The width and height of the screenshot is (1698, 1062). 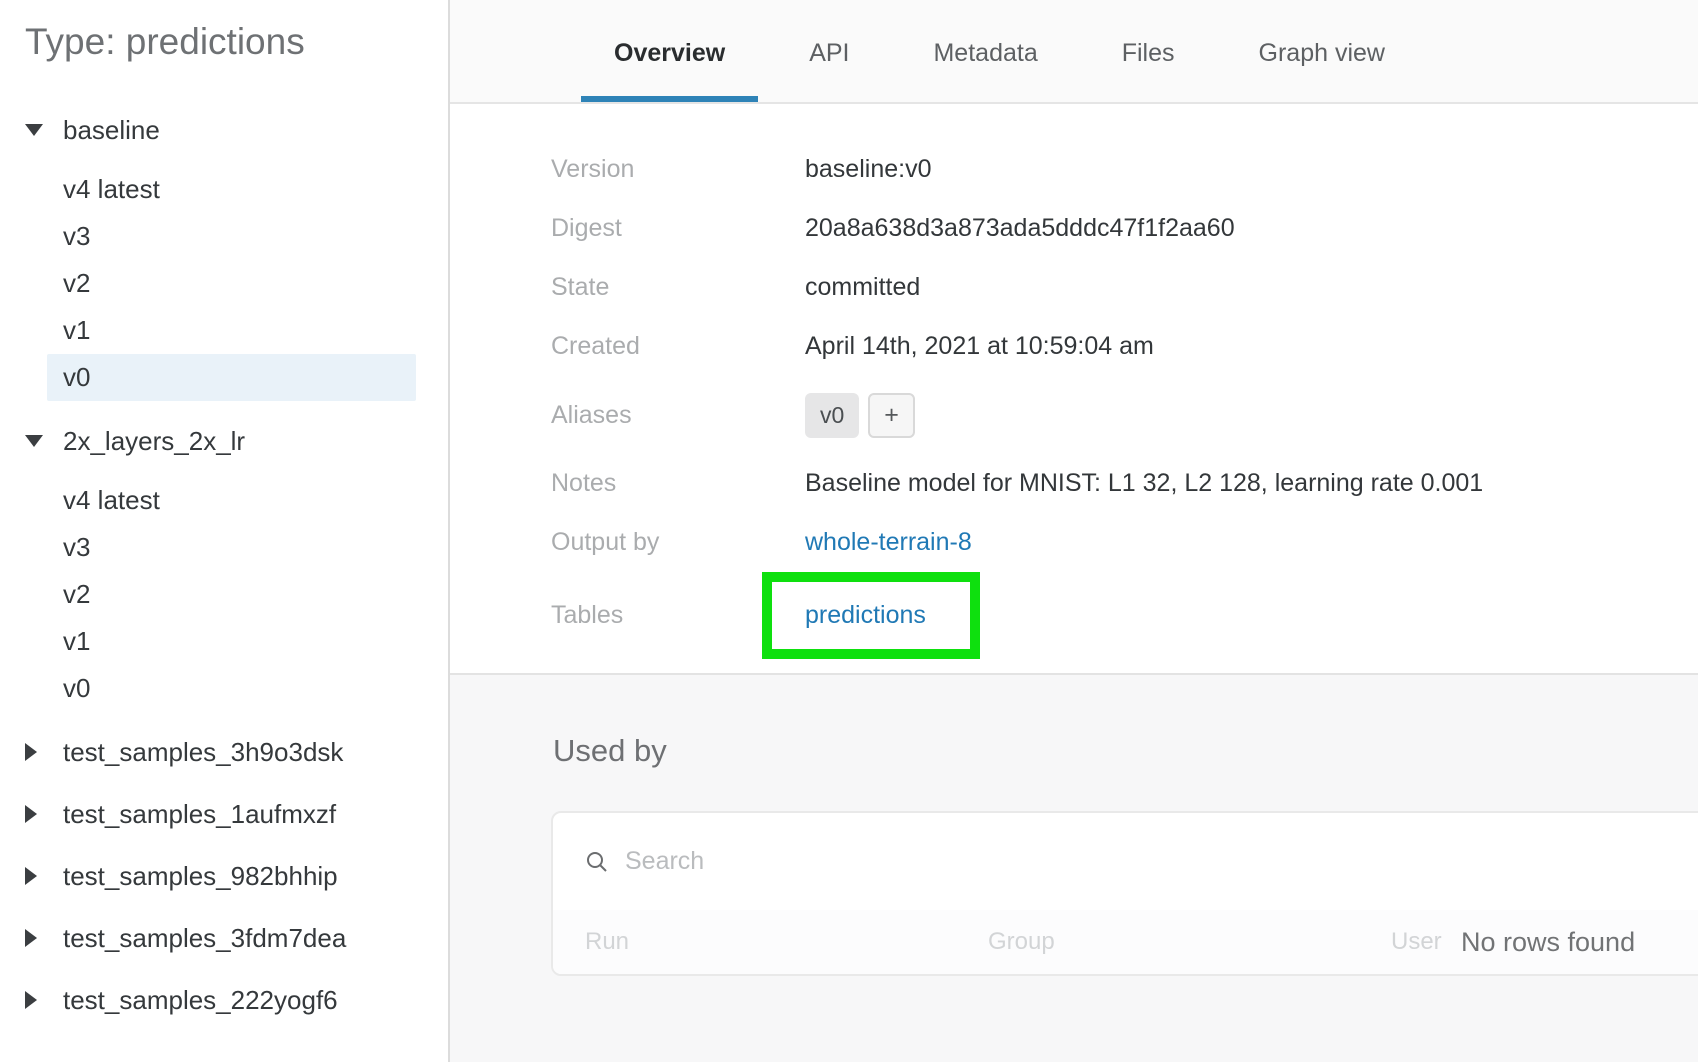 What do you see at coordinates (580, 287) in the screenshot?
I see `field-label-state: State` at bounding box center [580, 287].